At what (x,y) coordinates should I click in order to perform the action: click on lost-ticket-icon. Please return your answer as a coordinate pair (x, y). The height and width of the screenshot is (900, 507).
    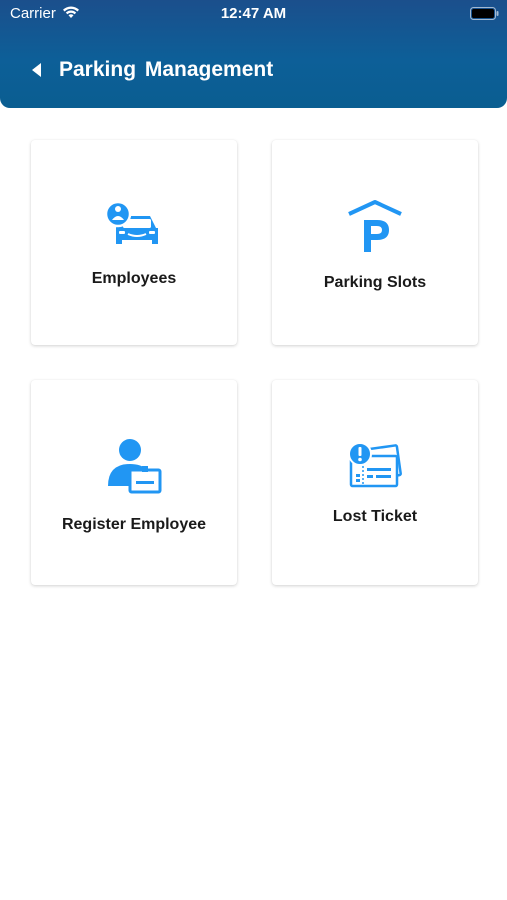
    Looking at the image, I should click on (375, 465).